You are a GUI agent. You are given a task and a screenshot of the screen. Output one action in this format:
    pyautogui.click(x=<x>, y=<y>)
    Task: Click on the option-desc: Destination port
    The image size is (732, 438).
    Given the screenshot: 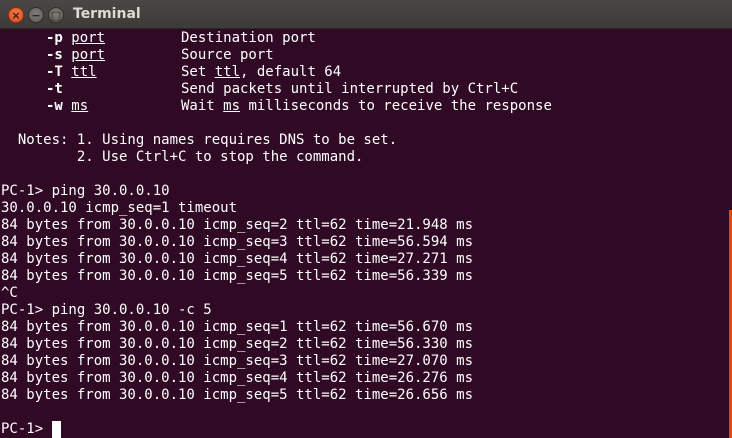 What is the action you would take?
    pyautogui.click(x=248, y=38)
    